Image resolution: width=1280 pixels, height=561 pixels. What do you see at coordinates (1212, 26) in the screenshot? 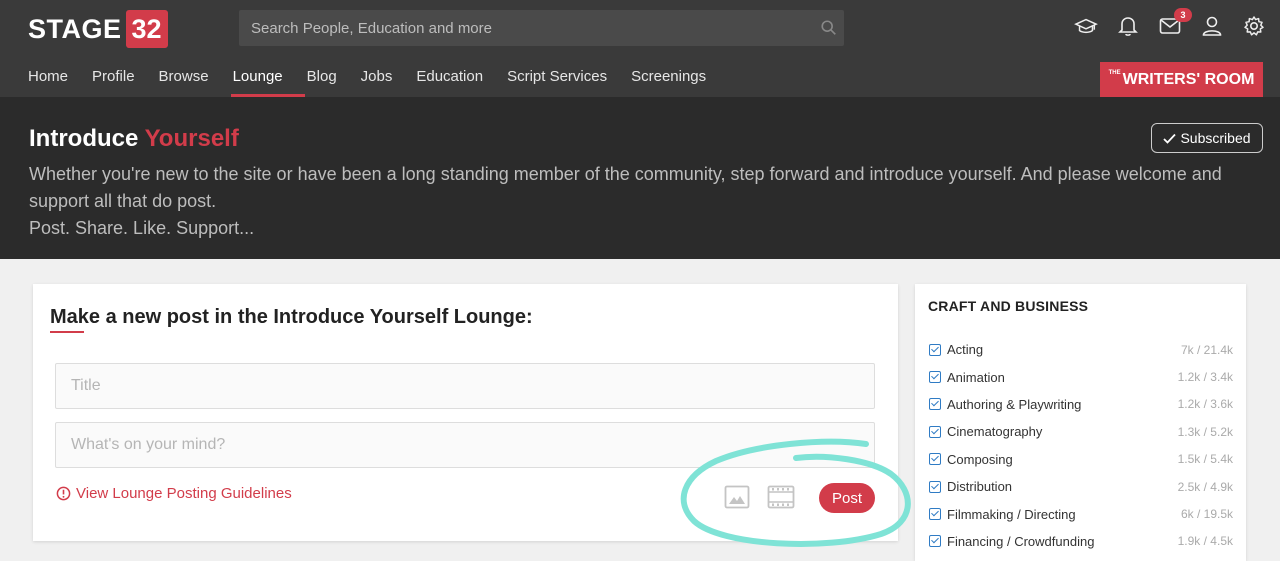
I see `user-icon` at bounding box center [1212, 26].